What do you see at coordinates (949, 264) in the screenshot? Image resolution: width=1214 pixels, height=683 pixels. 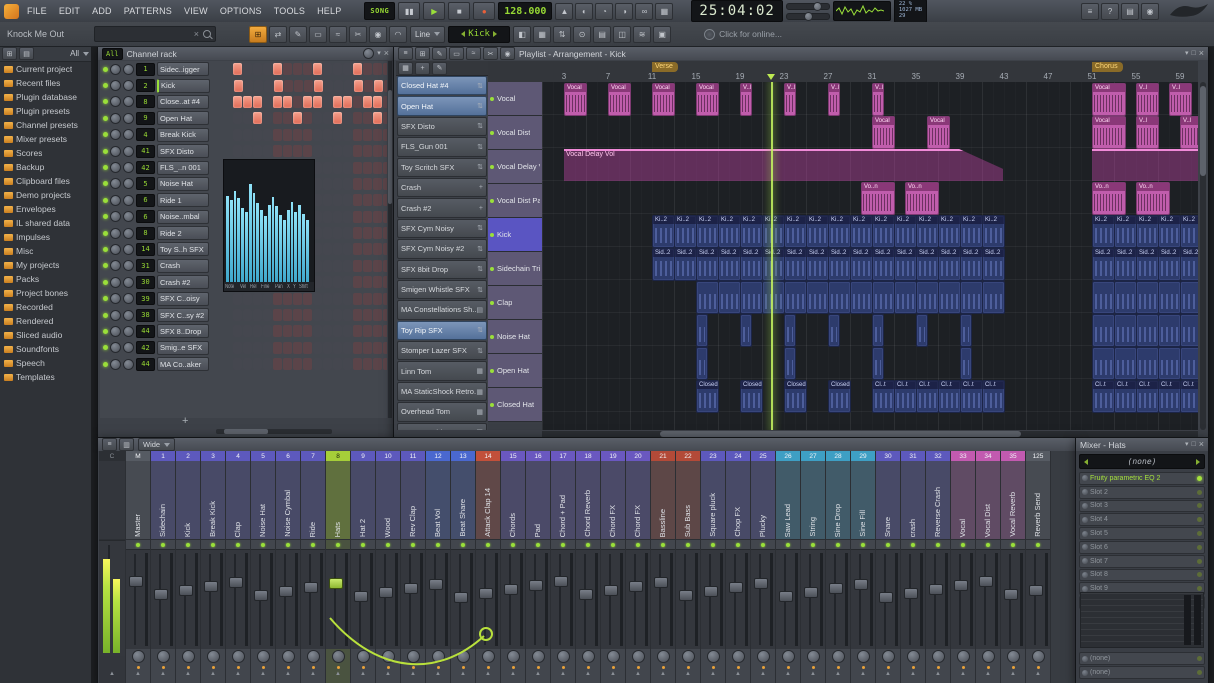 I see `pattern-clip: Sid..2` at bounding box center [949, 264].